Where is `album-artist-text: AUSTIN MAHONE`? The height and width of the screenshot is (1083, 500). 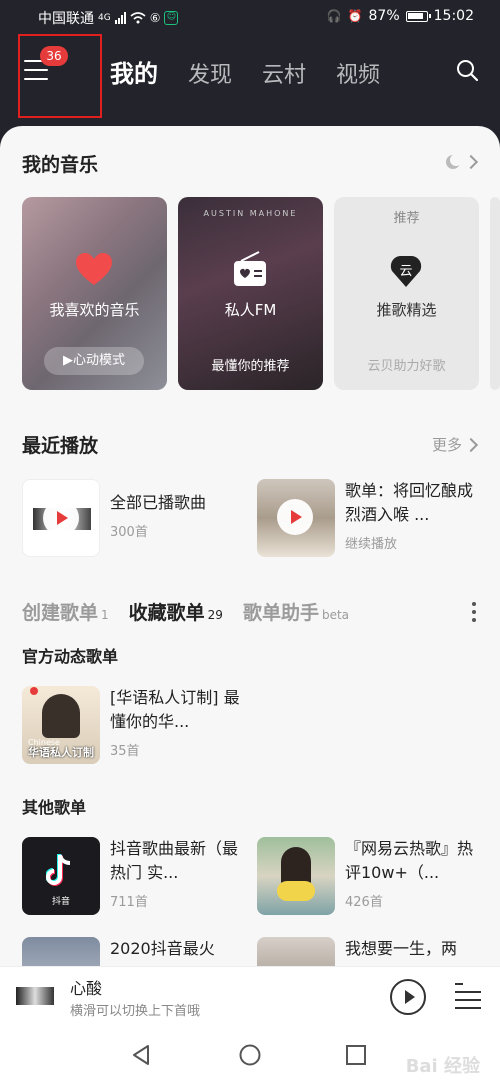
album-artist-text: AUSTIN MAHONE is located at coordinates (250, 213).